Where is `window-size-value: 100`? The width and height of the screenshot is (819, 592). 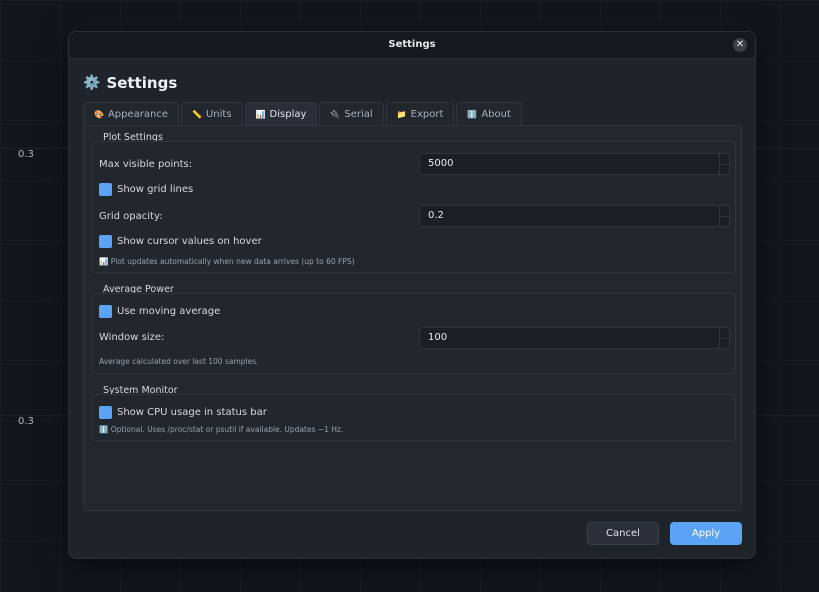
window-size-value: 100 is located at coordinates (438, 337).